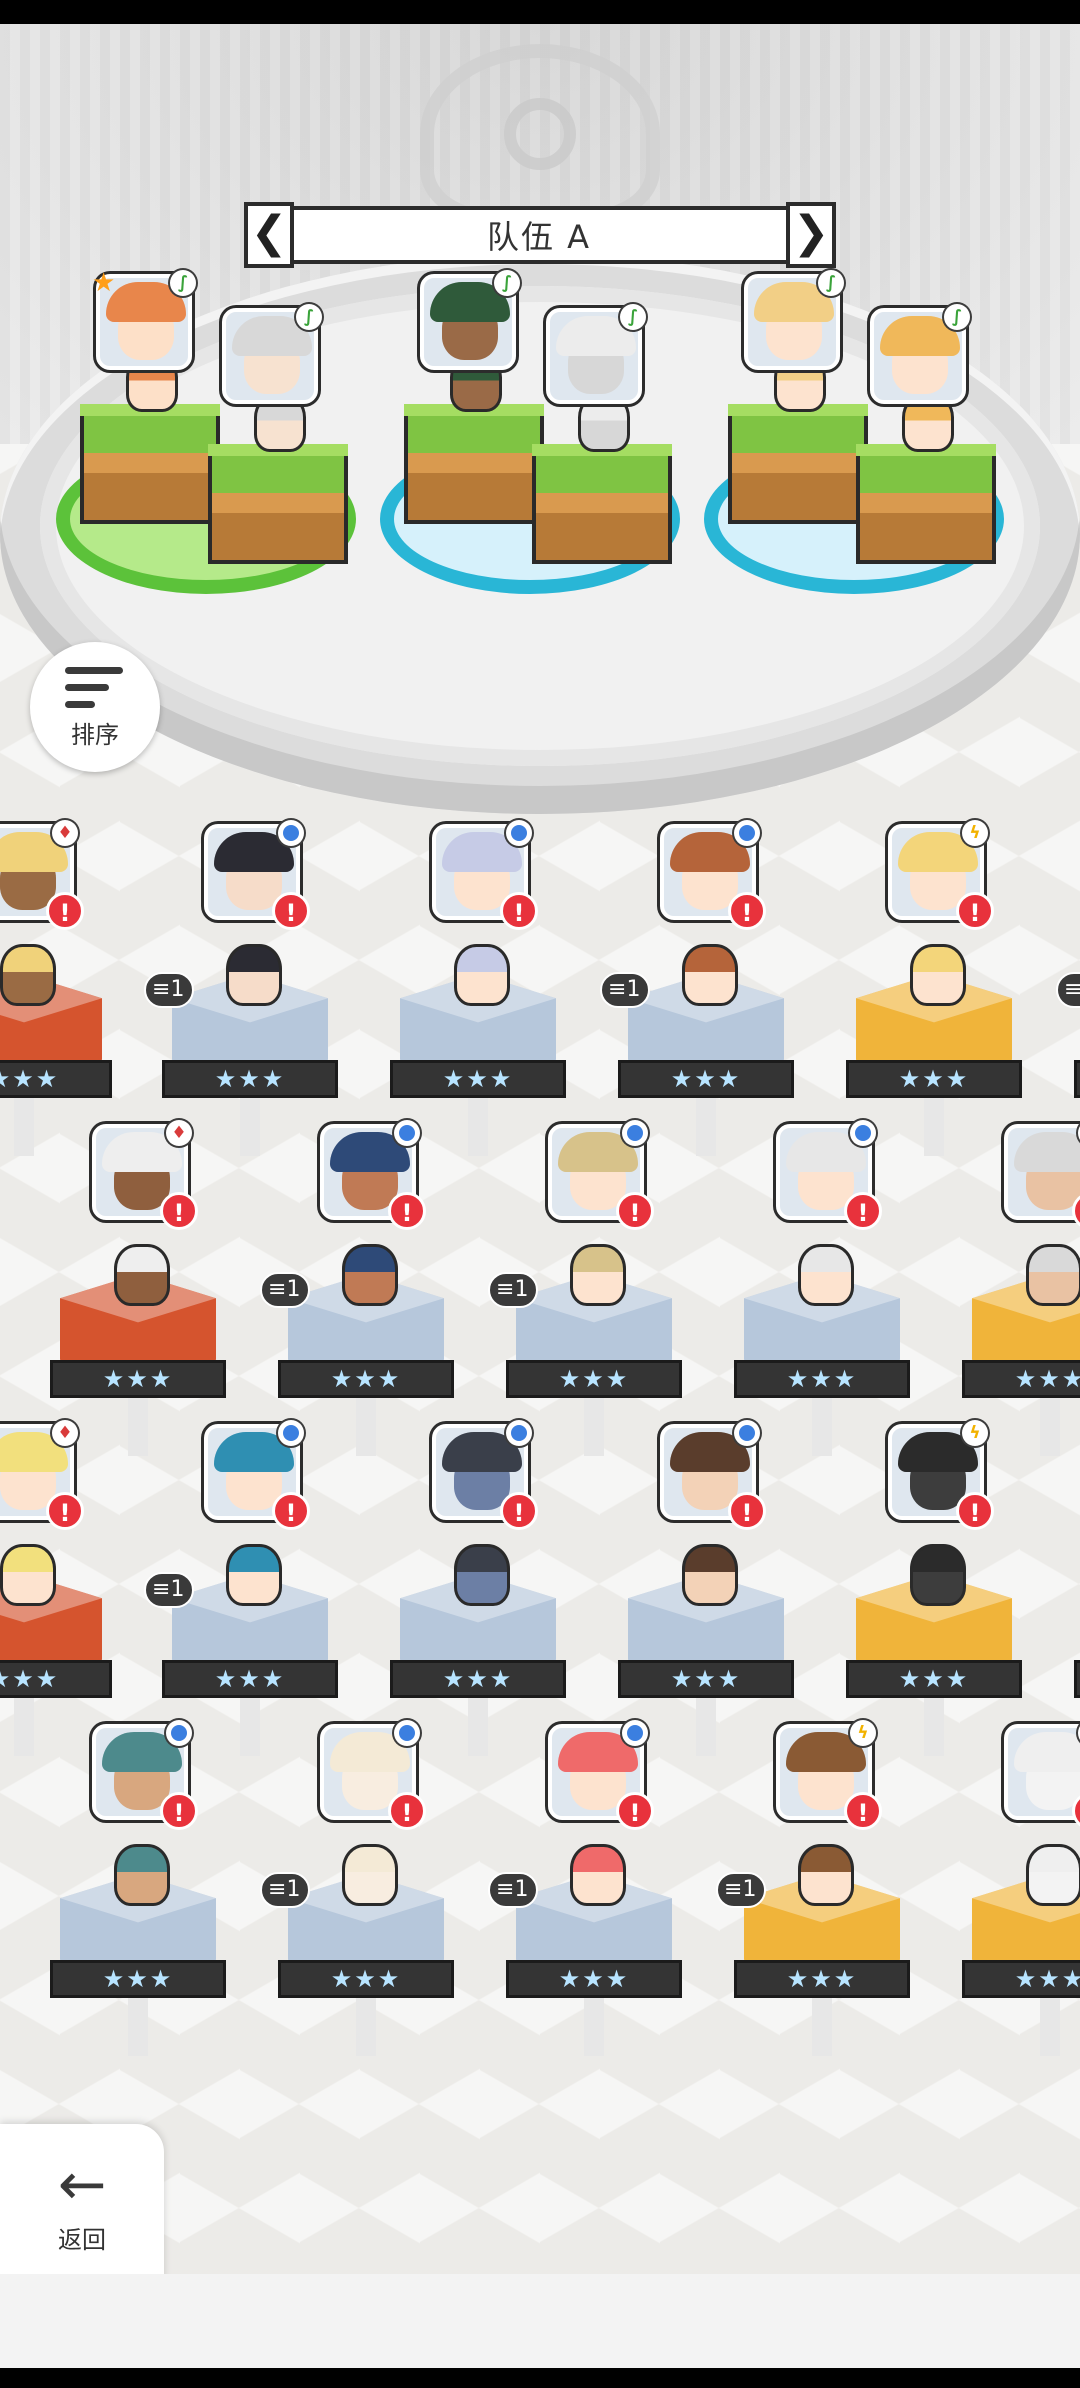  I want to click on hero-card: ★★★ ≡1!, so click(247, 1588).